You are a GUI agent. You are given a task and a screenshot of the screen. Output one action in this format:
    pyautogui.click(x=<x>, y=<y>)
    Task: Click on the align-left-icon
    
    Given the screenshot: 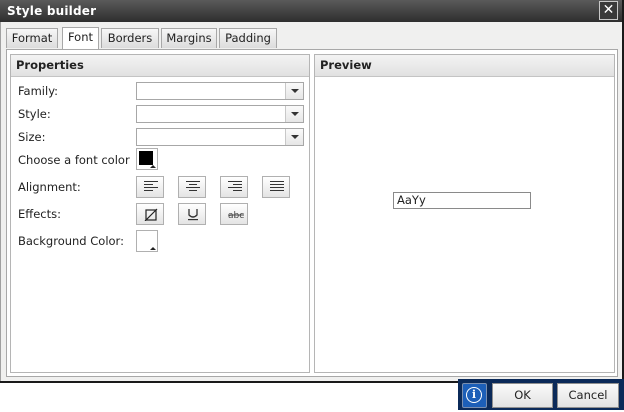 What is the action you would take?
    pyautogui.click(x=151, y=186)
    